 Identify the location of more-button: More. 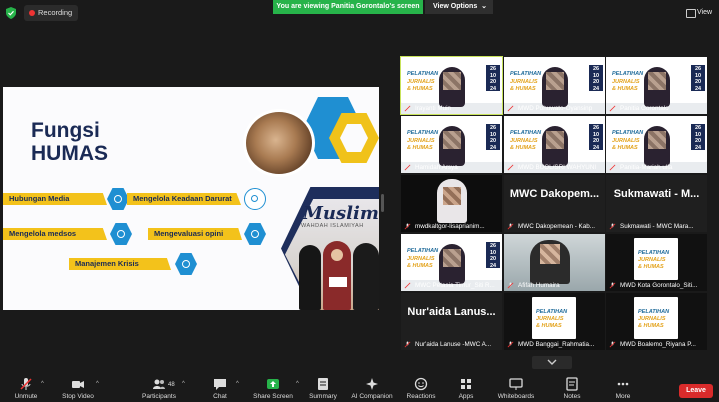
(623, 388).